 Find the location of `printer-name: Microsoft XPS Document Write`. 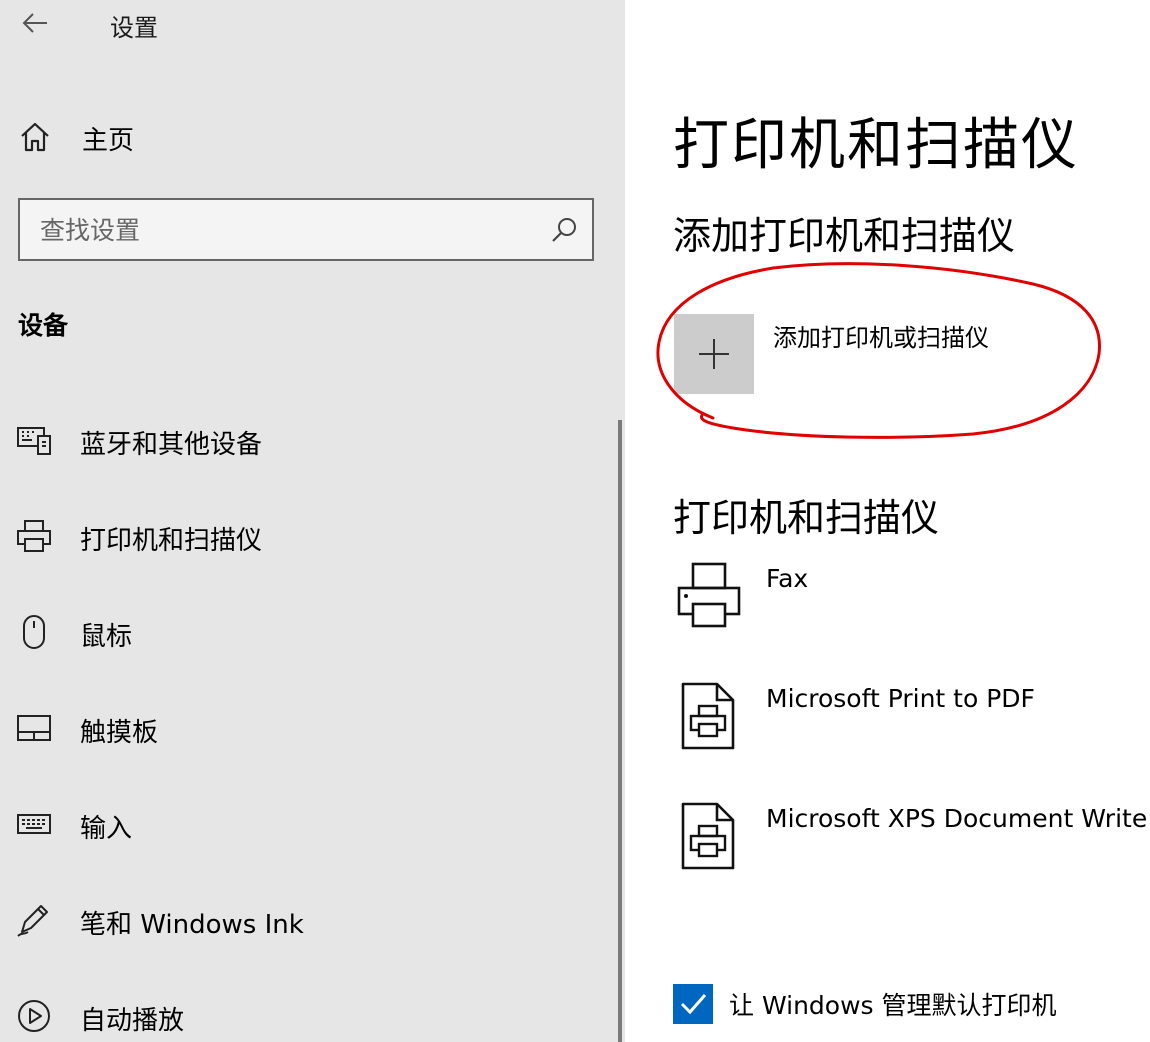

printer-name: Microsoft XPS Document Write is located at coordinates (957, 818).